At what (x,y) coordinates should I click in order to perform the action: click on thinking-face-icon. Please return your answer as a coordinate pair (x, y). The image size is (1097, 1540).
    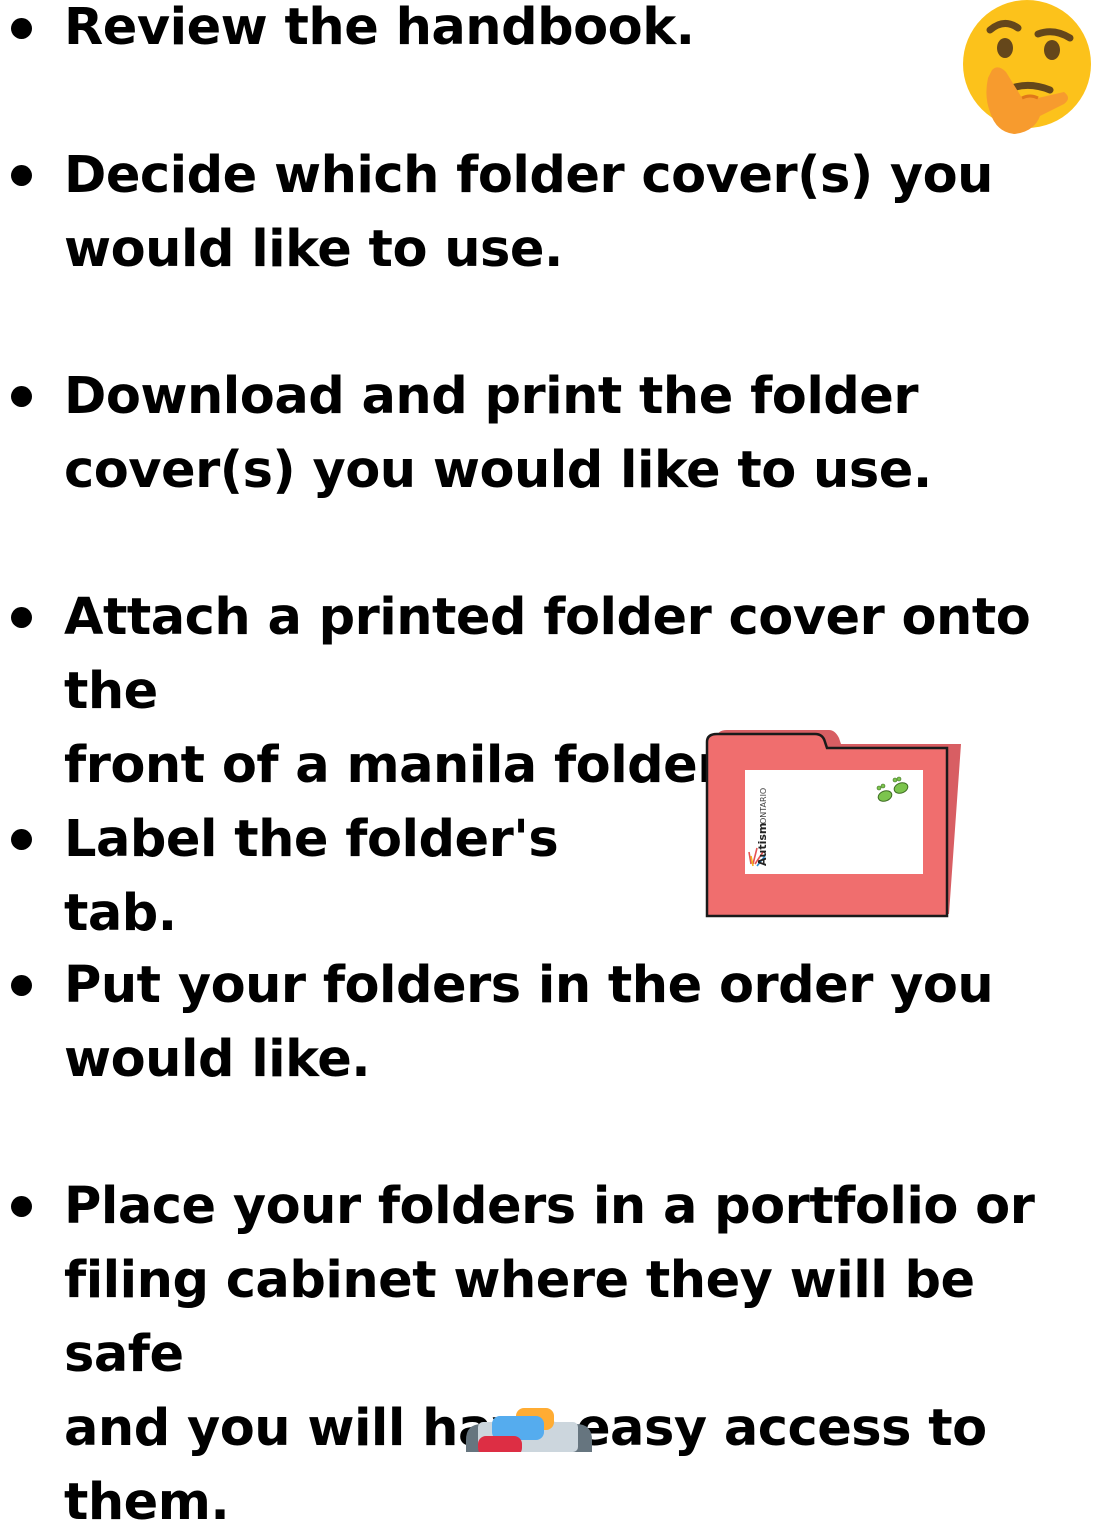
    Looking at the image, I should click on (1027, 67).